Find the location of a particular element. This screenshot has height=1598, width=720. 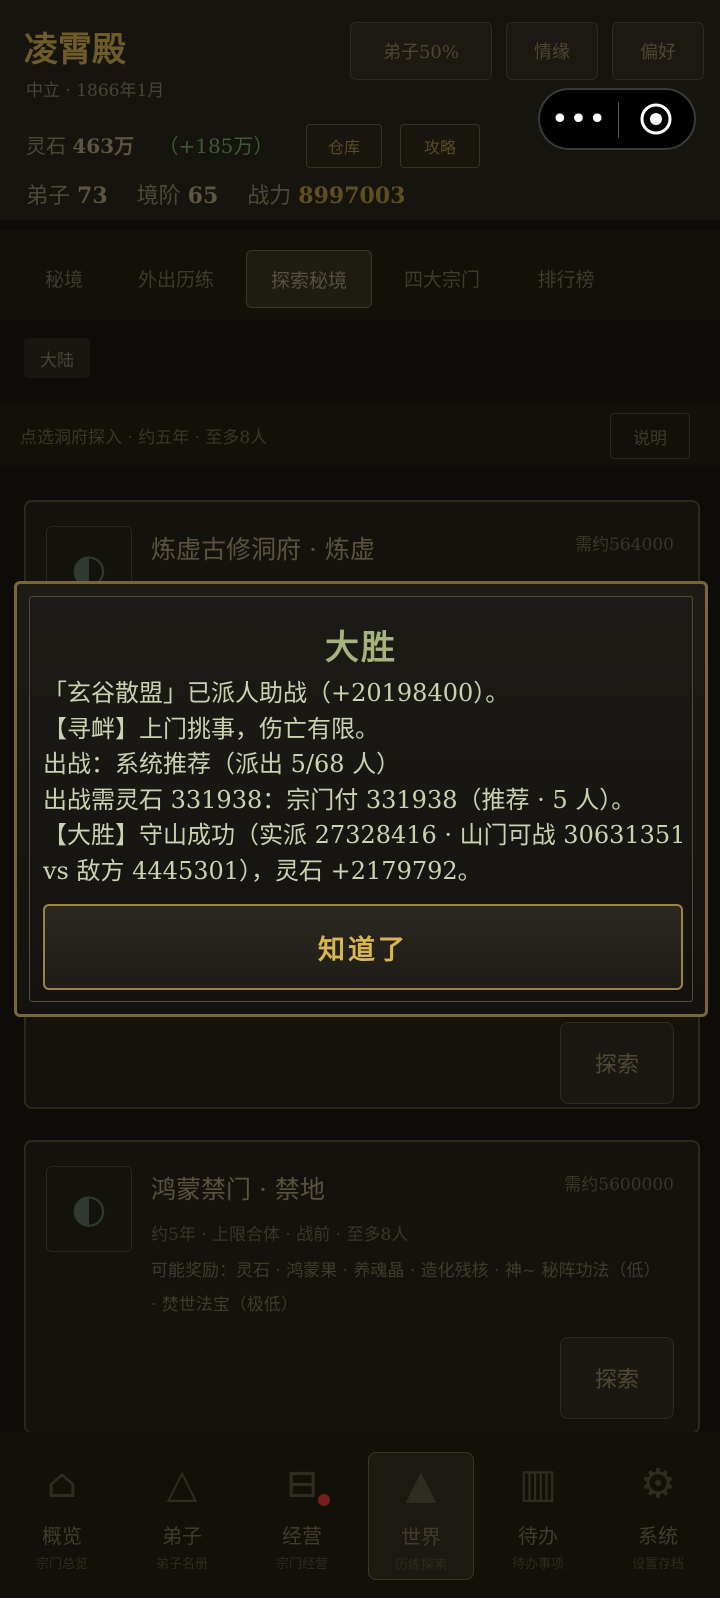

tab-explore: 探索秘境 is located at coordinates (309, 279).